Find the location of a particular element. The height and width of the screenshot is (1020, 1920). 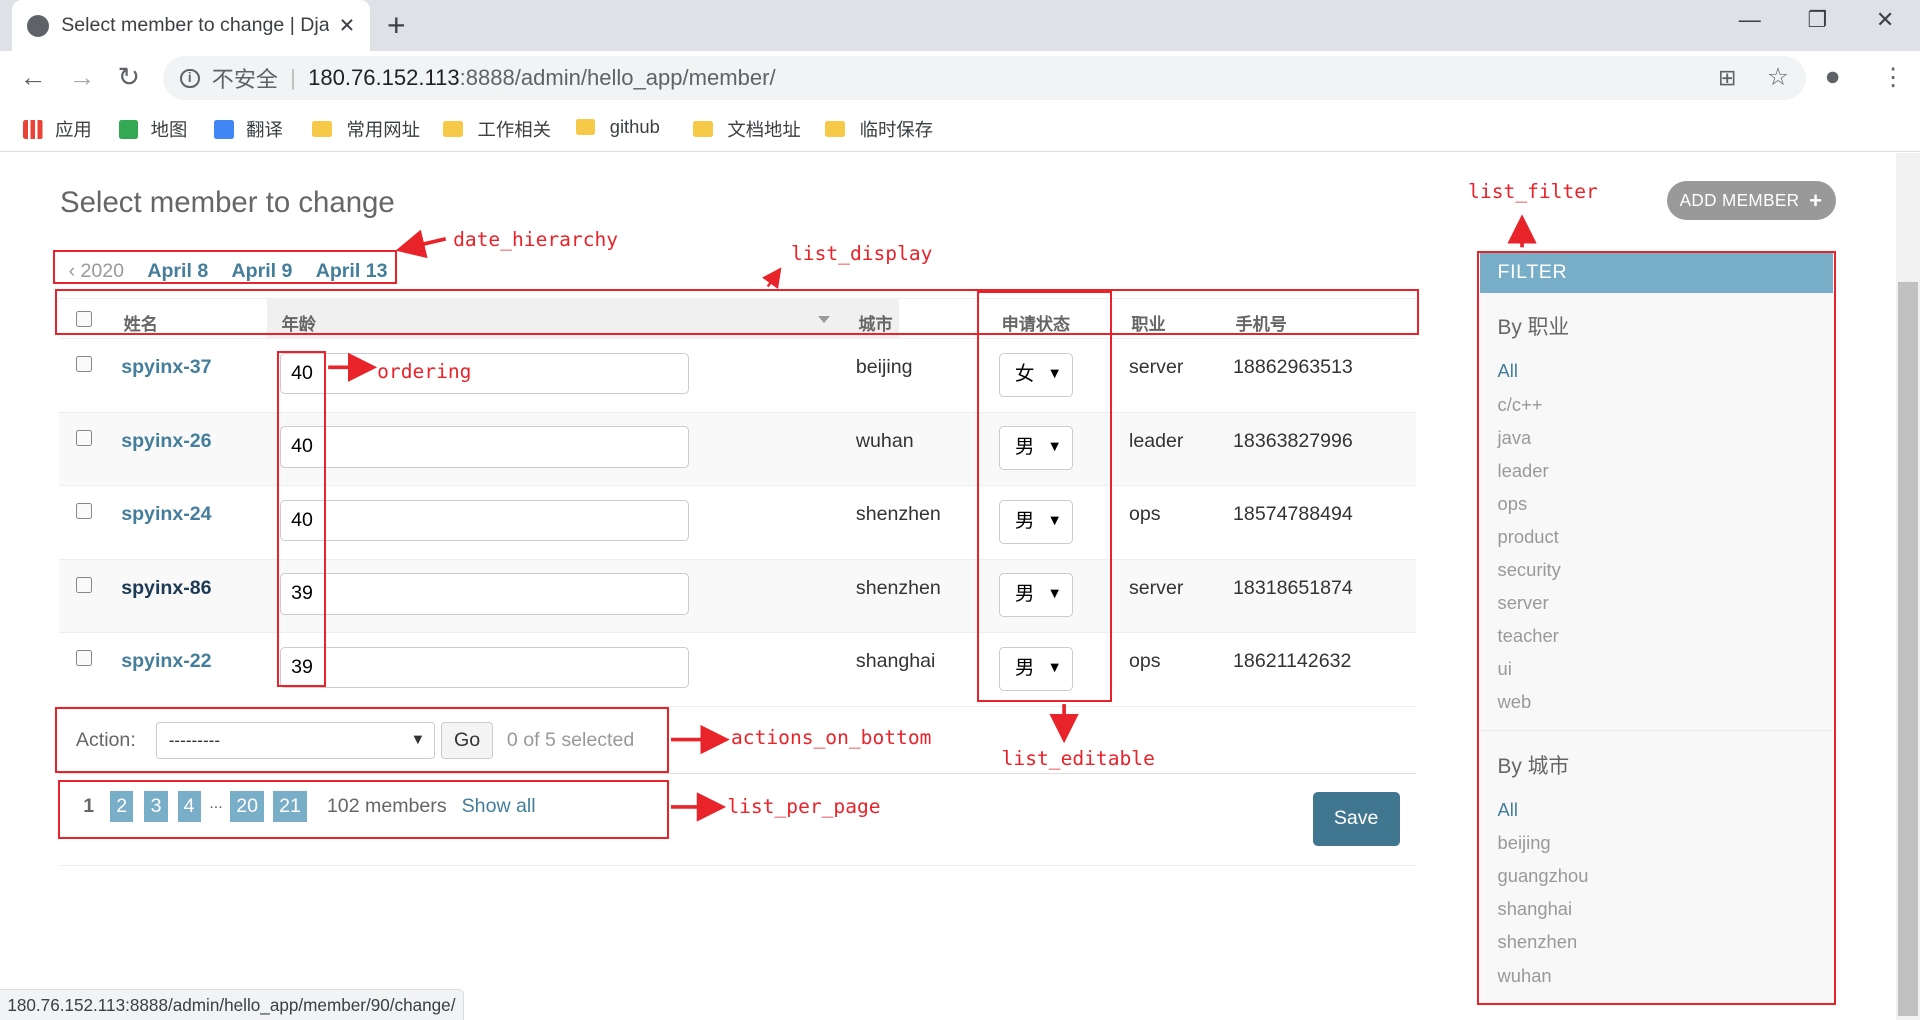

minimize-icon: — is located at coordinates (1750, 20).